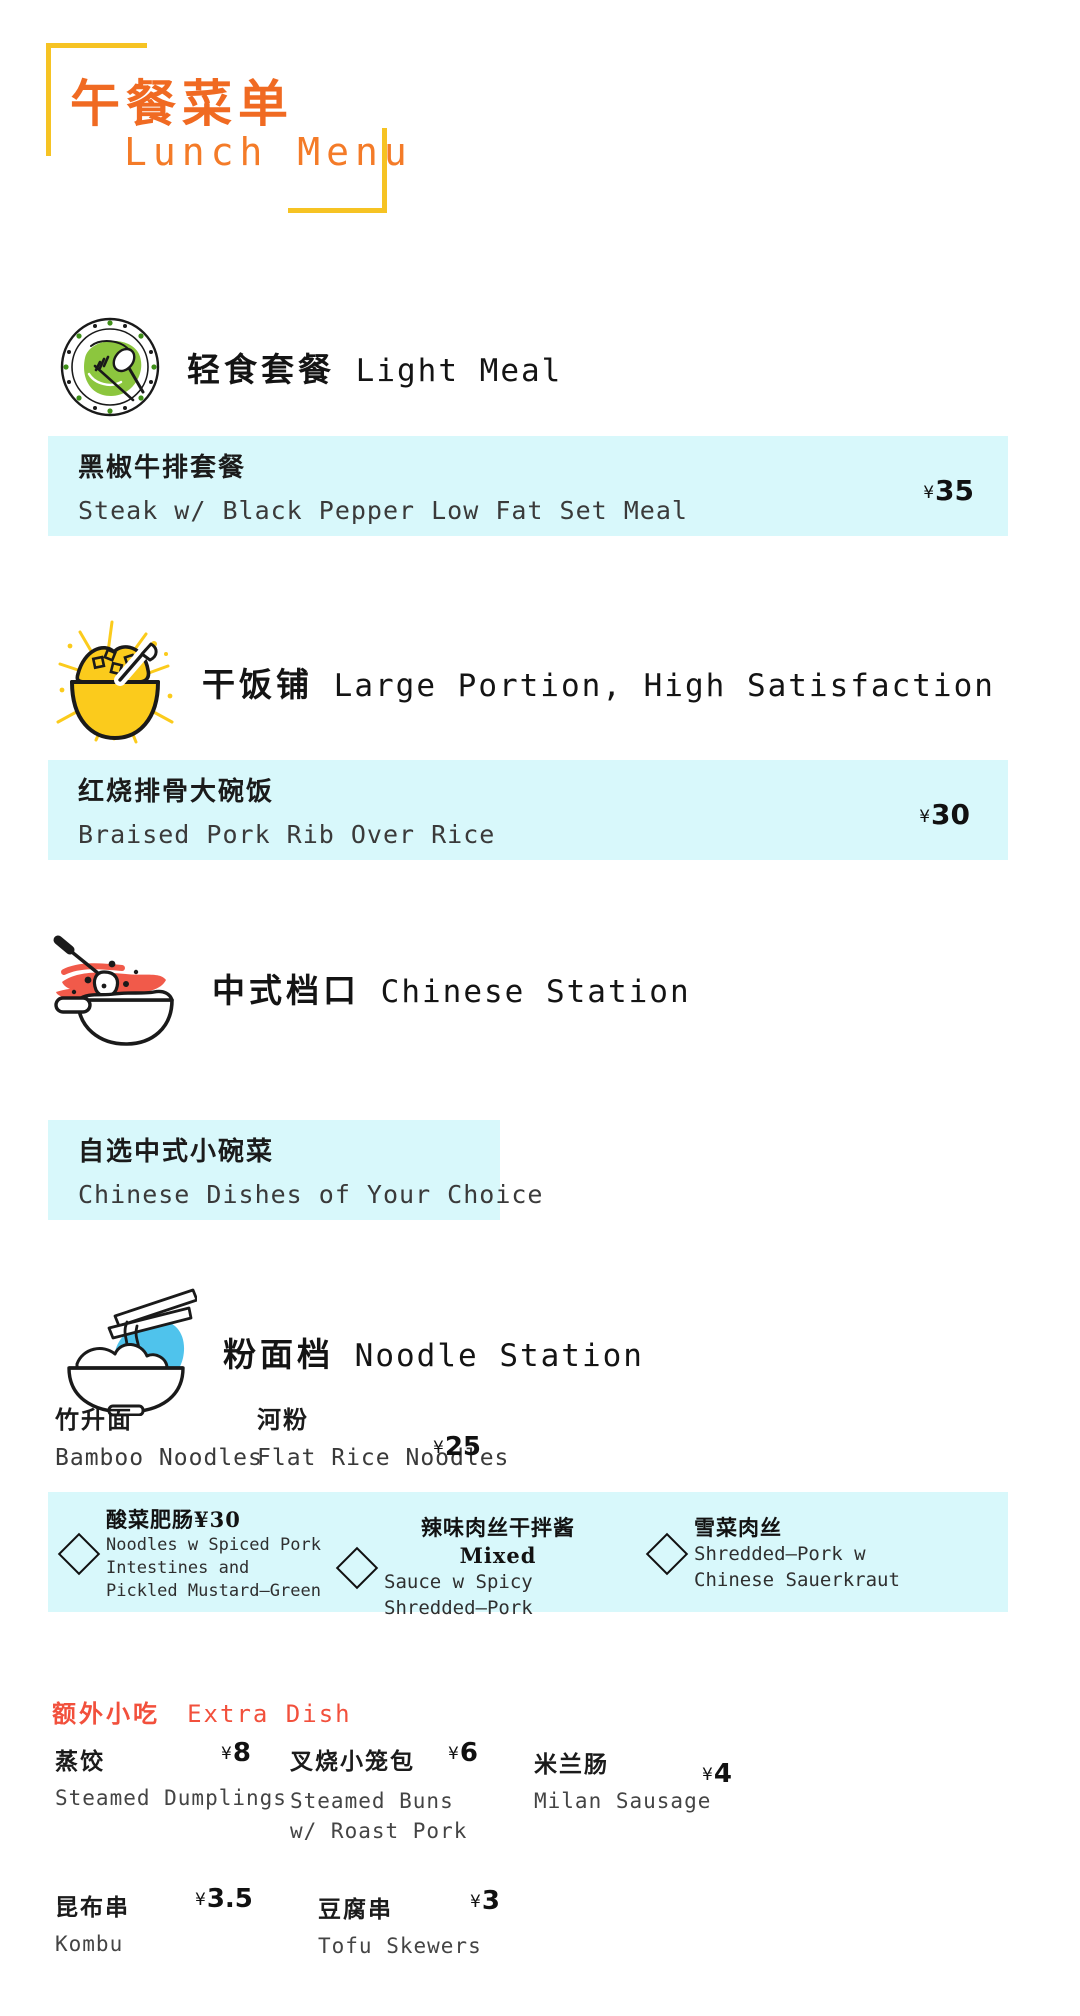 The height and width of the screenshot is (2016, 1080). I want to click on section-title-en: Light Meal, so click(459, 371).